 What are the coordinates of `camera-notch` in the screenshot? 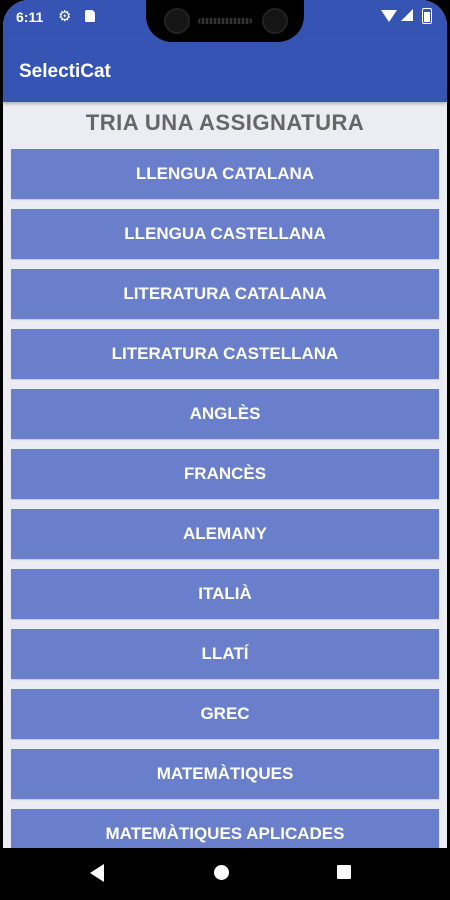 It's located at (225, 21).